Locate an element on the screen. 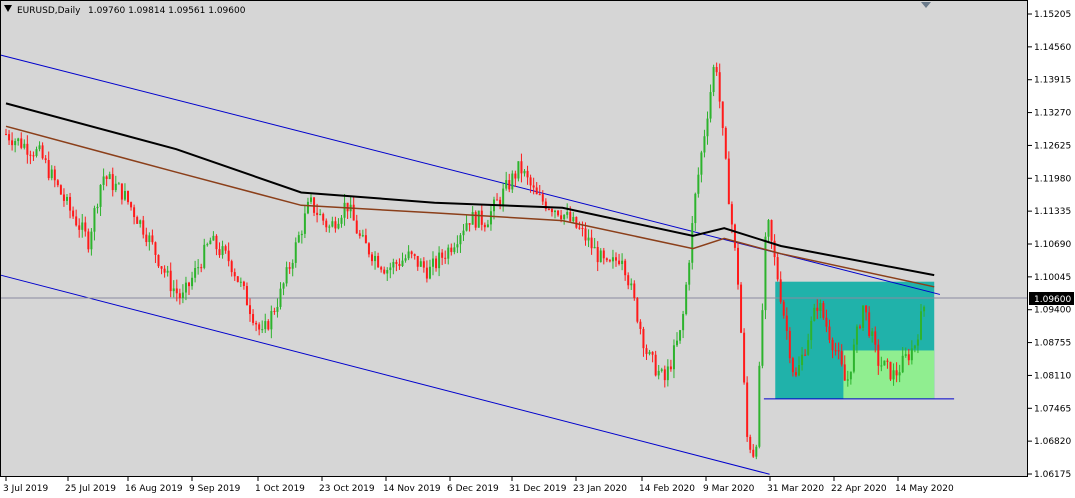  inner-zone is located at coordinates (889, 374).